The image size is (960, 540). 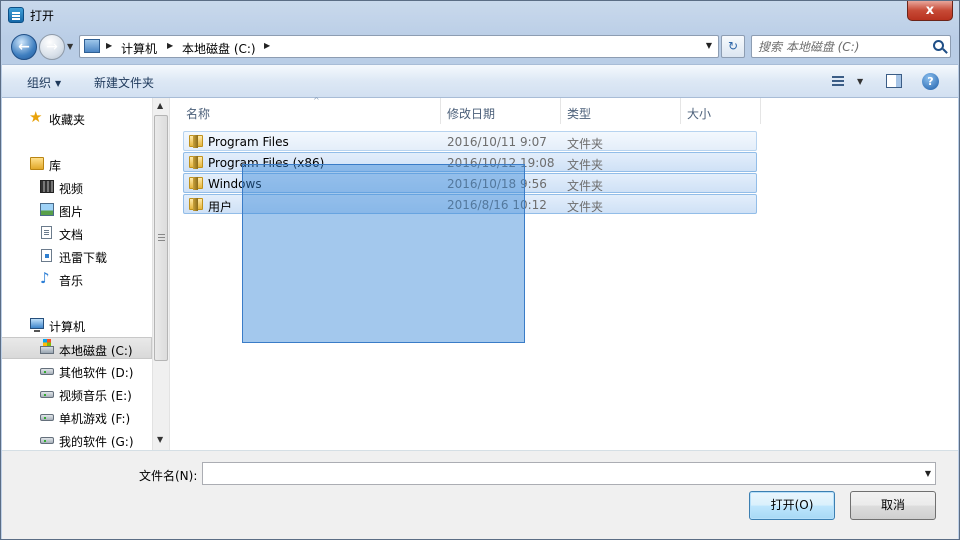 I want to click on download-icon, so click(x=46, y=255).